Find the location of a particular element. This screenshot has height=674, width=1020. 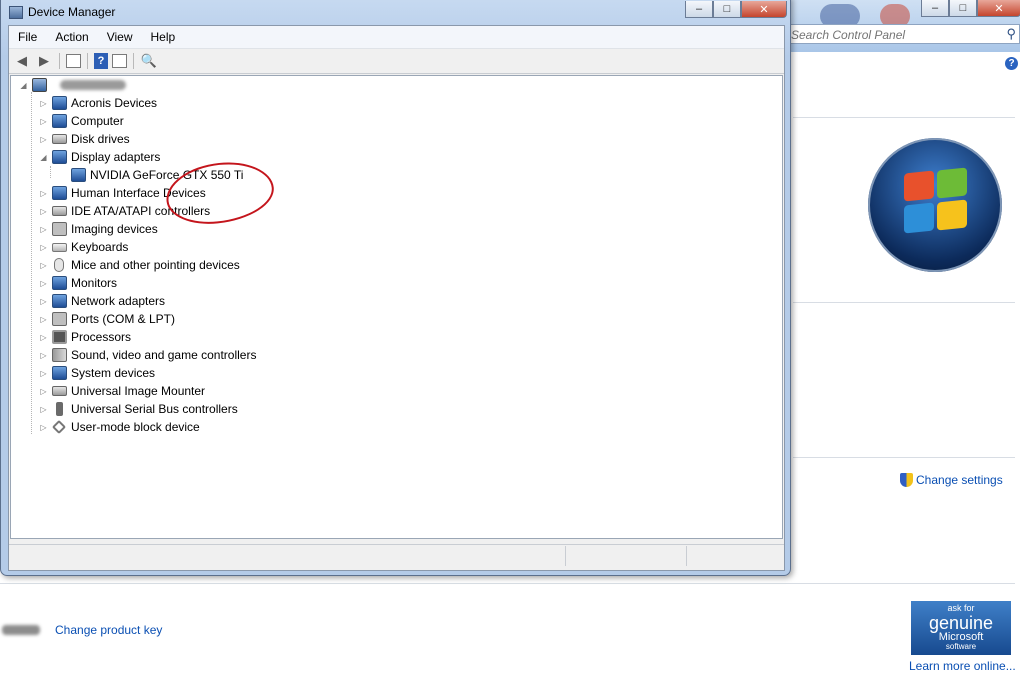

change-settings-label: Change settings is located at coordinates (959, 480).